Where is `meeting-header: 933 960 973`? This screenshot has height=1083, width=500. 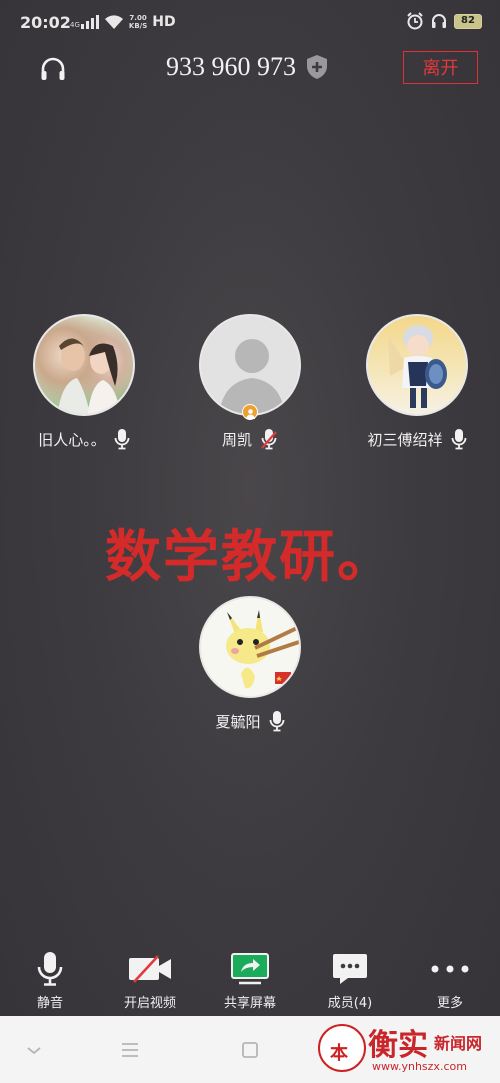 meeting-header: 933 960 973 is located at coordinates (247, 67).